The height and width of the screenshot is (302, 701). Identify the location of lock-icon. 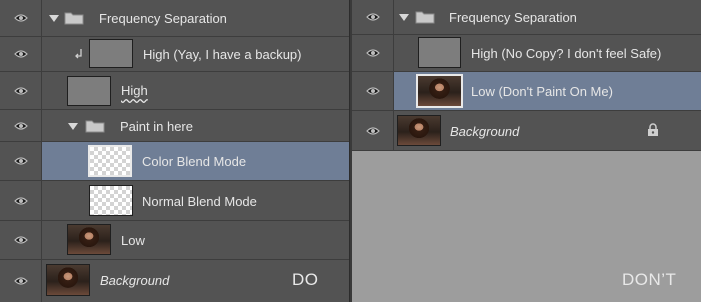
(653, 129).